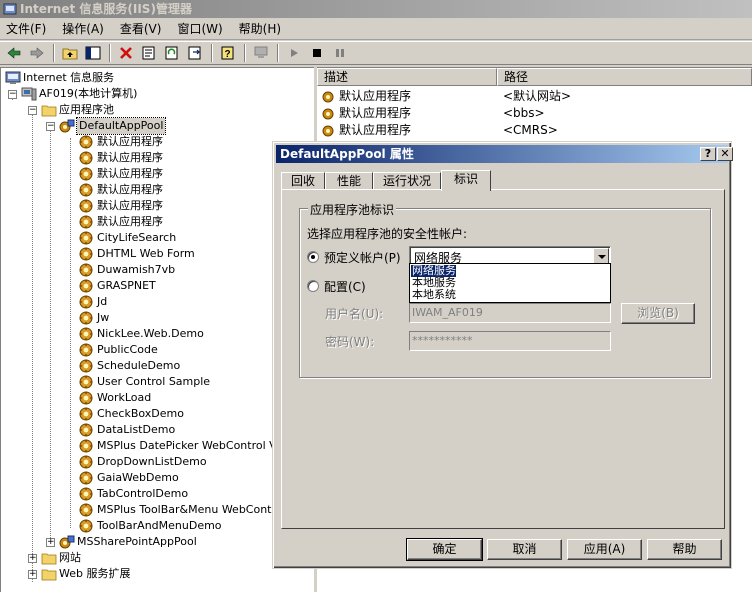 The width and height of the screenshot is (752, 592). Describe the element at coordinates (407, 181) in the screenshot. I see `tab-health: 运行状况` at that location.